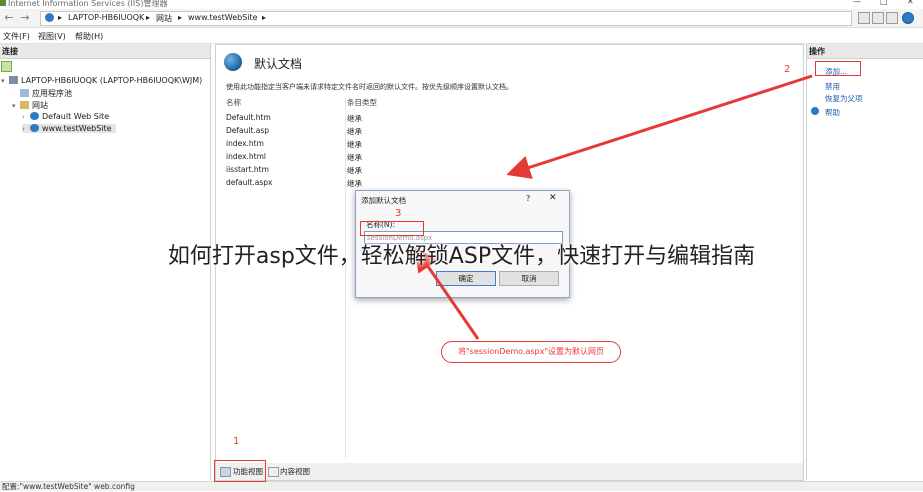 This screenshot has height=492, width=923. What do you see at coordinates (531, 352) in the screenshot?
I see `annotation-callout: 将"sessionDemo.aspx"设置为默认网页` at bounding box center [531, 352].